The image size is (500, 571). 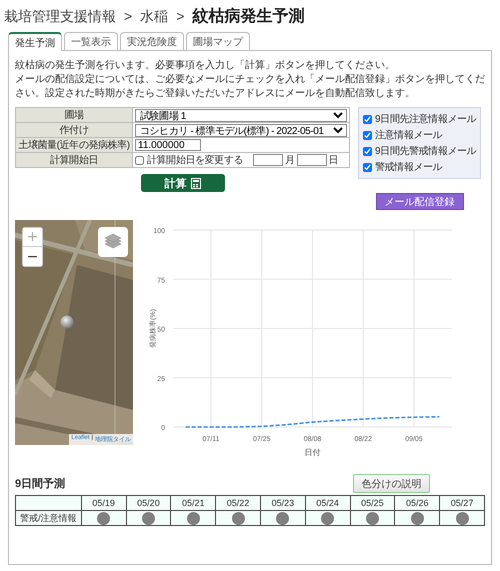 What do you see at coordinates (283, 503) in the screenshot?
I see `date-cell: 05/23` at bounding box center [283, 503].